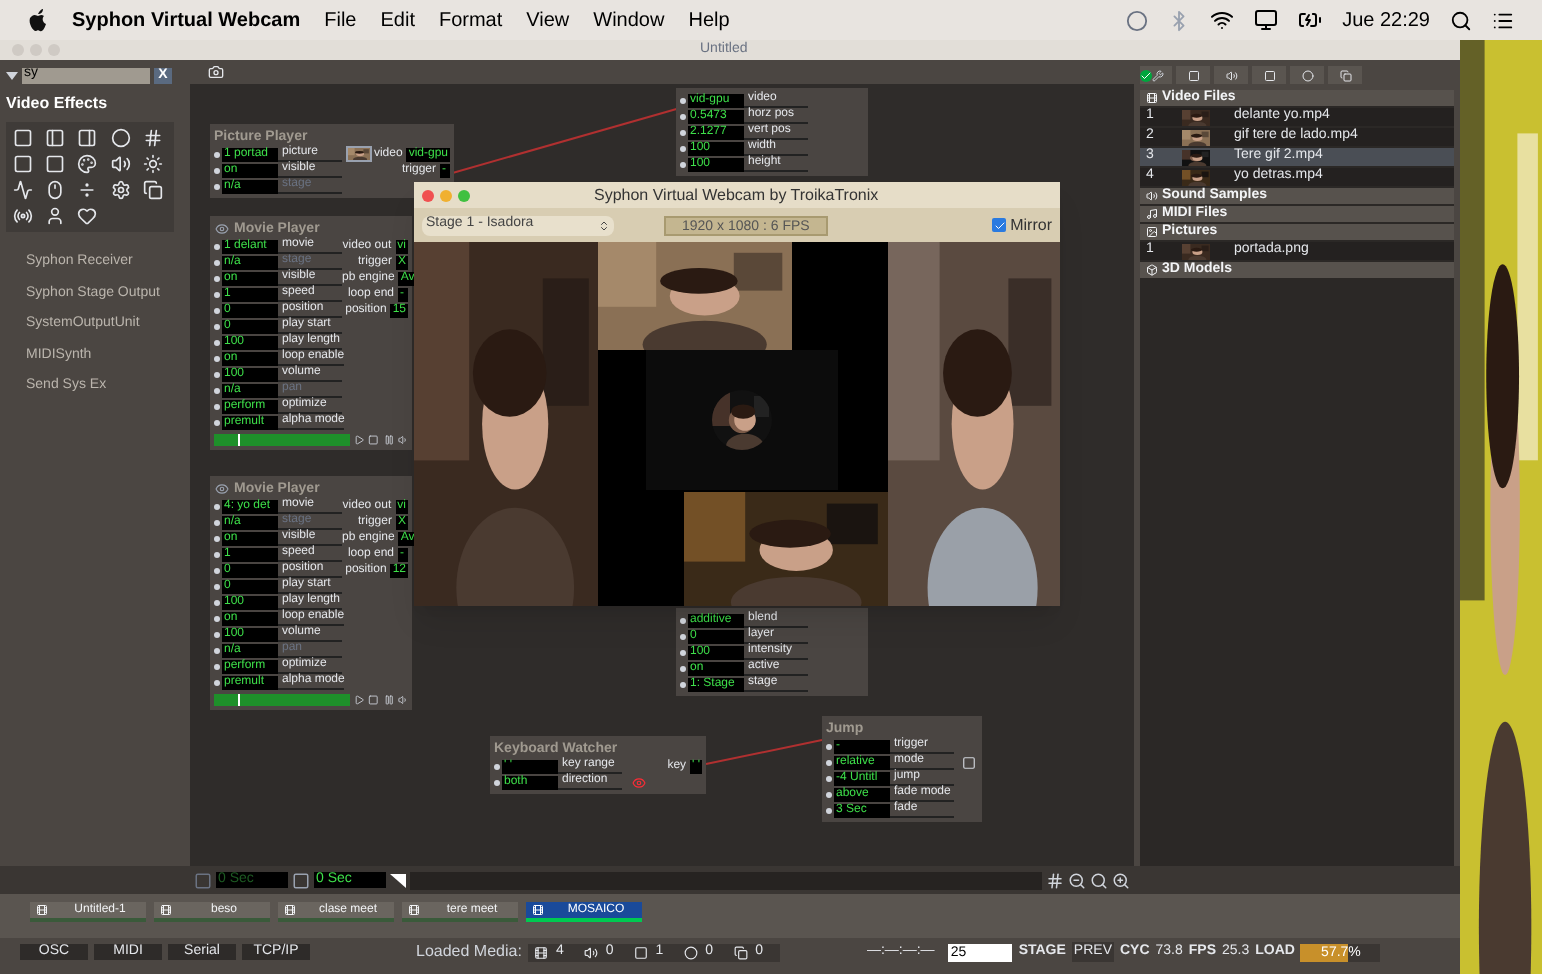 This screenshot has height=974, width=1542. I want to click on sun-icon, so click(152, 164).